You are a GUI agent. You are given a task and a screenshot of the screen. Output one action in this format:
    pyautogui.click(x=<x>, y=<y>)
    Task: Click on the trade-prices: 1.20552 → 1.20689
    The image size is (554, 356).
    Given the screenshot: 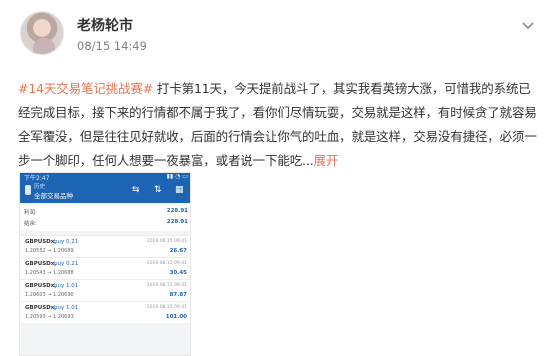 What is the action you would take?
    pyautogui.click(x=49, y=251)
    